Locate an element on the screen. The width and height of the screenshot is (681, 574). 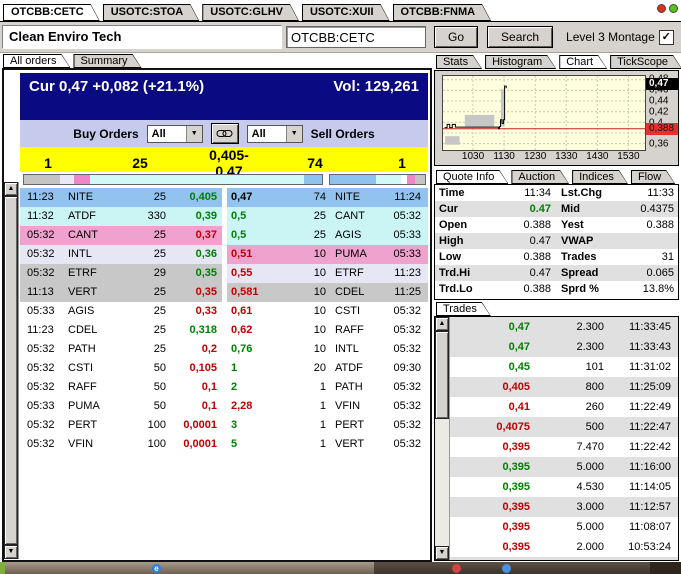
bid-cell: 05:32 CANT 25 0,37 is located at coordinates (121, 235).